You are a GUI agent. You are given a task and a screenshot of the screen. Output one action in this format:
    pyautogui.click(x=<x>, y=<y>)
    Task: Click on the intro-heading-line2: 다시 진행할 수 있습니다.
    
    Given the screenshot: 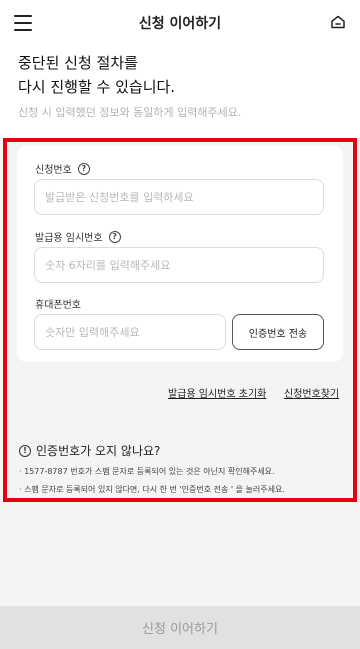 What is the action you would take?
    pyautogui.click(x=97, y=87)
    